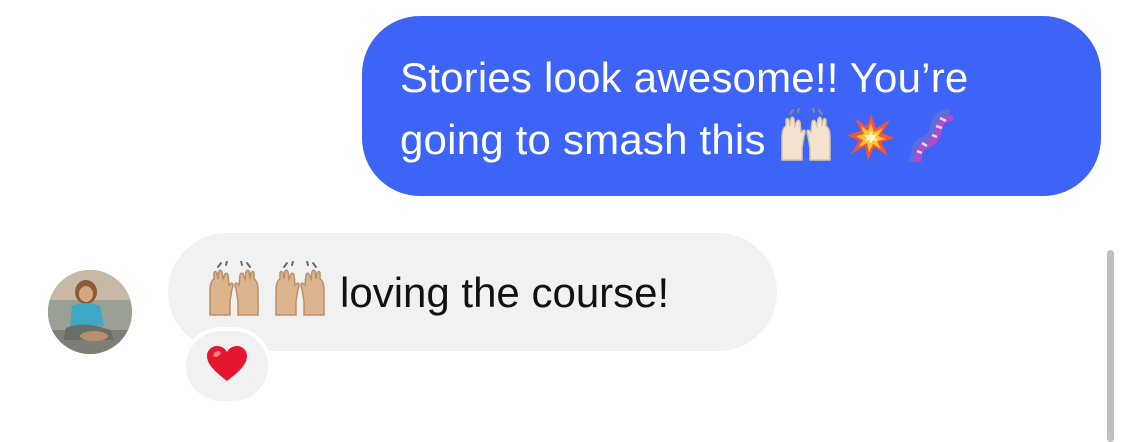  I want to click on outgoing-message-line-1: Stories look awesome!! You’re, so click(684, 77).